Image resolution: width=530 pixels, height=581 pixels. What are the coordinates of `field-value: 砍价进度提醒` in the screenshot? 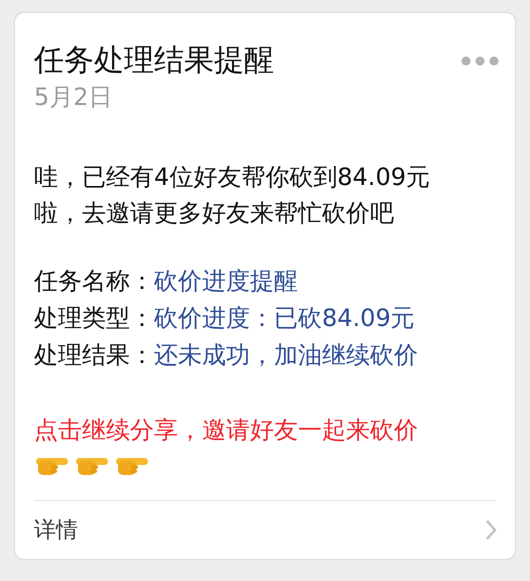 It's located at (226, 281).